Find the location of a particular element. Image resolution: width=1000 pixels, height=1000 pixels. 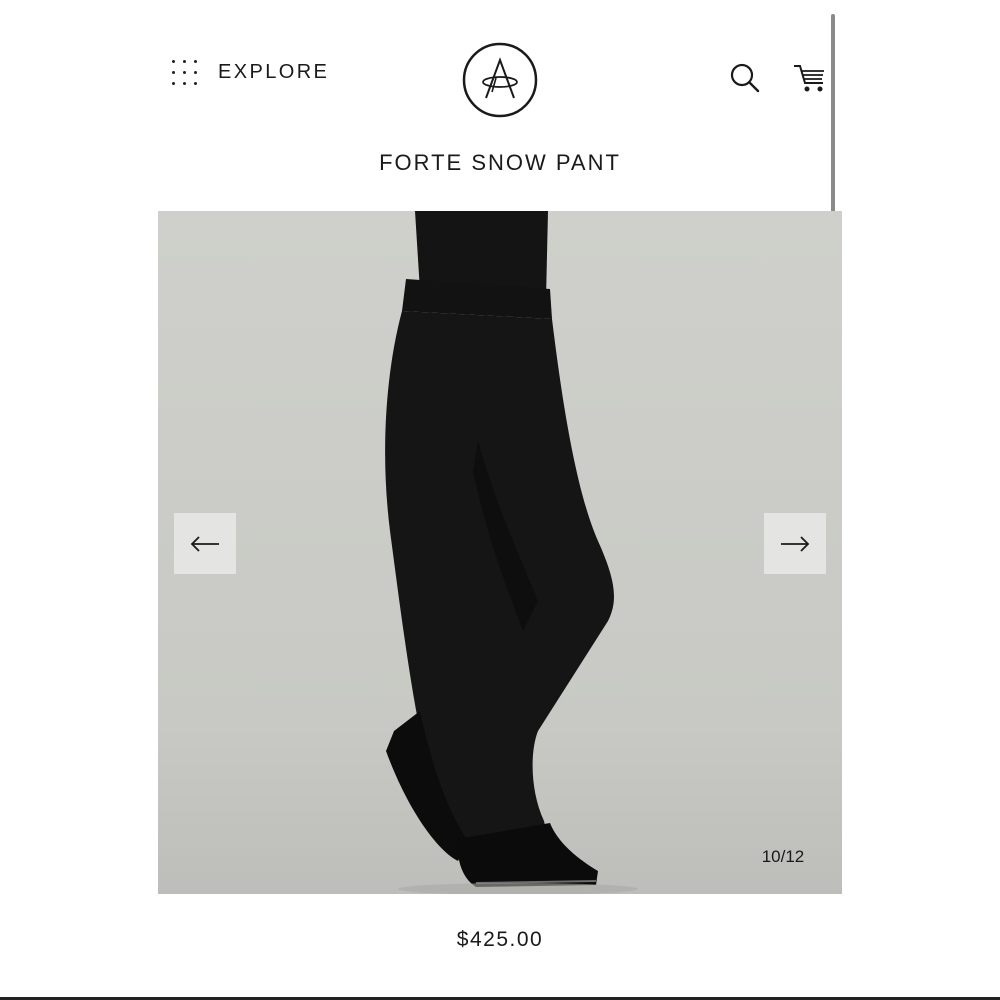

search-icon is located at coordinates (745, 78).